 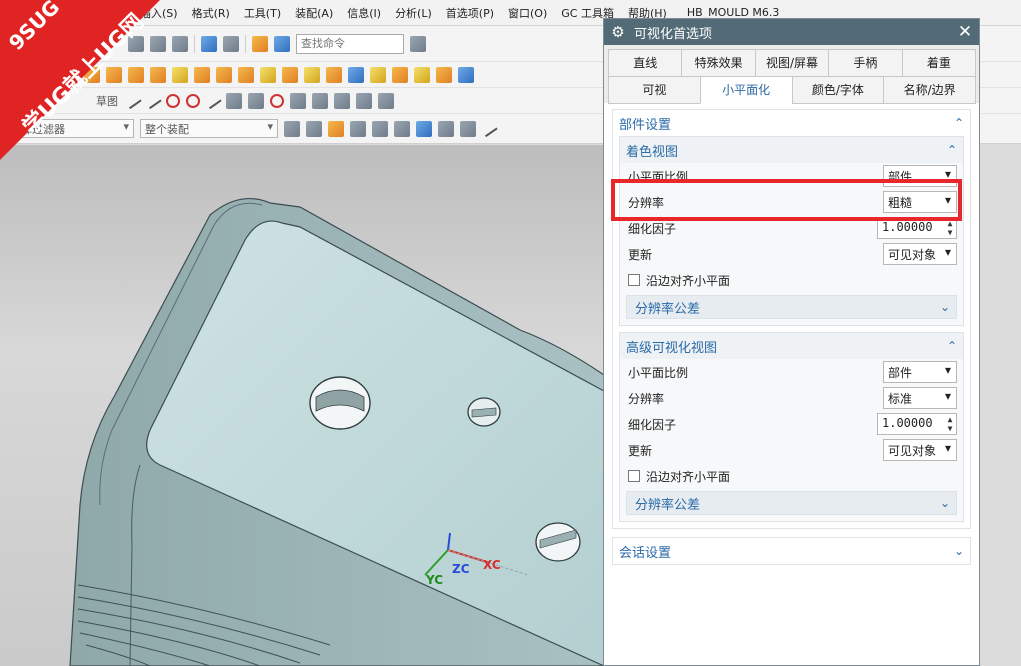 I want to click on tab-special-effects: 特殊效果, so click(x=718, y=63).